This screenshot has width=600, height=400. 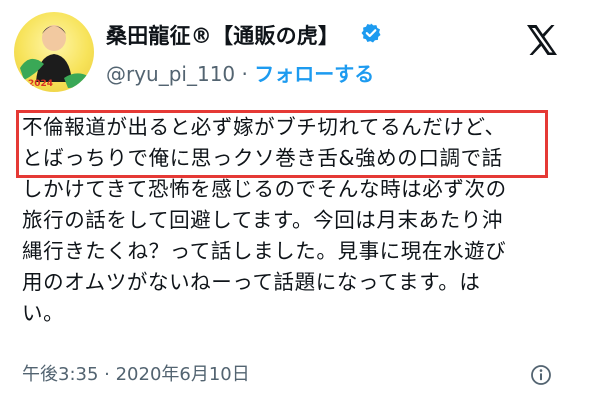 I want to click on post-line-3: しかけてきて恐怖を感じるのでそんな時は必ず次の, so click(x=264, y=189).